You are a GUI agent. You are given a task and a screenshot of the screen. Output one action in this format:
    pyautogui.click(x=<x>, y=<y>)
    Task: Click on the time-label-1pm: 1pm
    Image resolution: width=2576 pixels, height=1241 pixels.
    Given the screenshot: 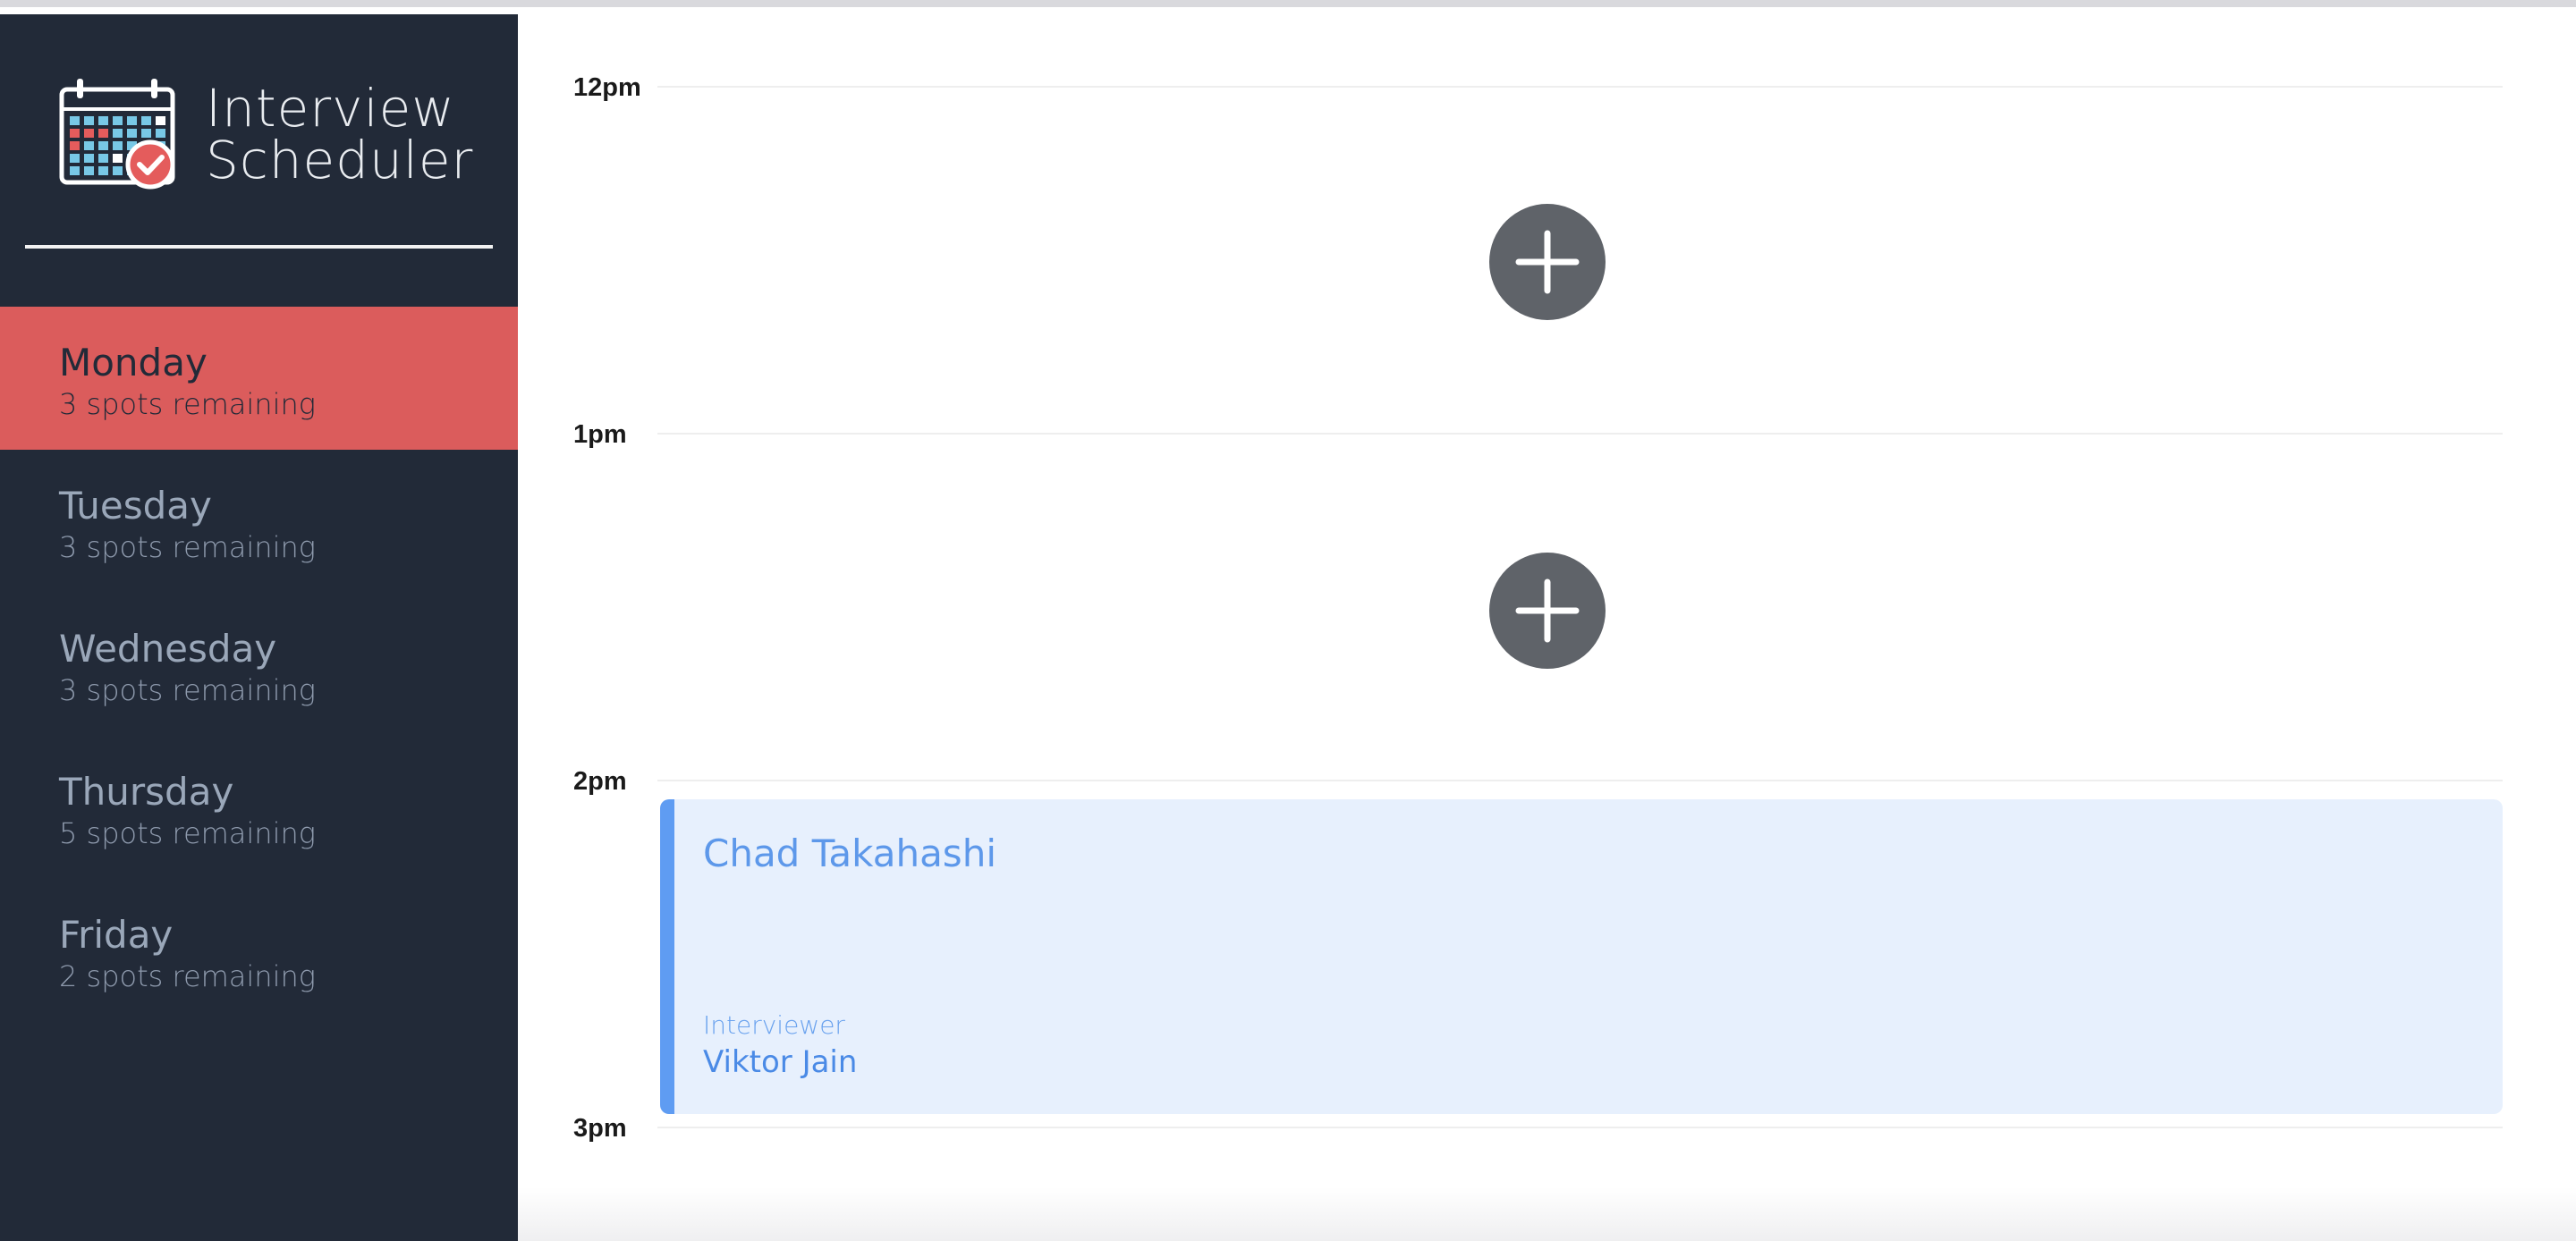 What is the action you would take?
    pyautogui.click(x=600, y=434)
    